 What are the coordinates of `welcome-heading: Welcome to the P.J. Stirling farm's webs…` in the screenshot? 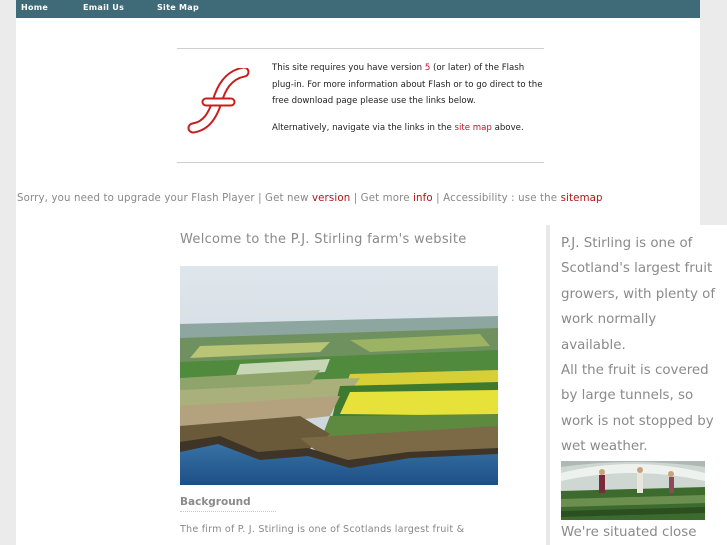 It's located at (323, 239).